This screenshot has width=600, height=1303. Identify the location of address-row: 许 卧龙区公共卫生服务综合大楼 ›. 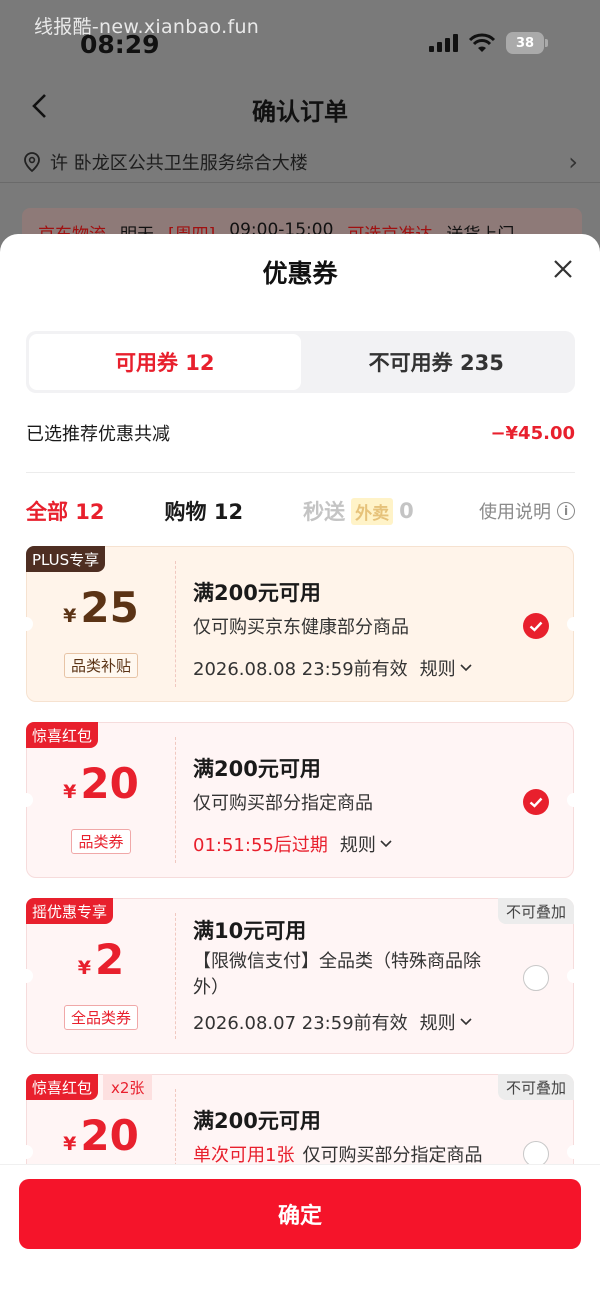
(300, 162).